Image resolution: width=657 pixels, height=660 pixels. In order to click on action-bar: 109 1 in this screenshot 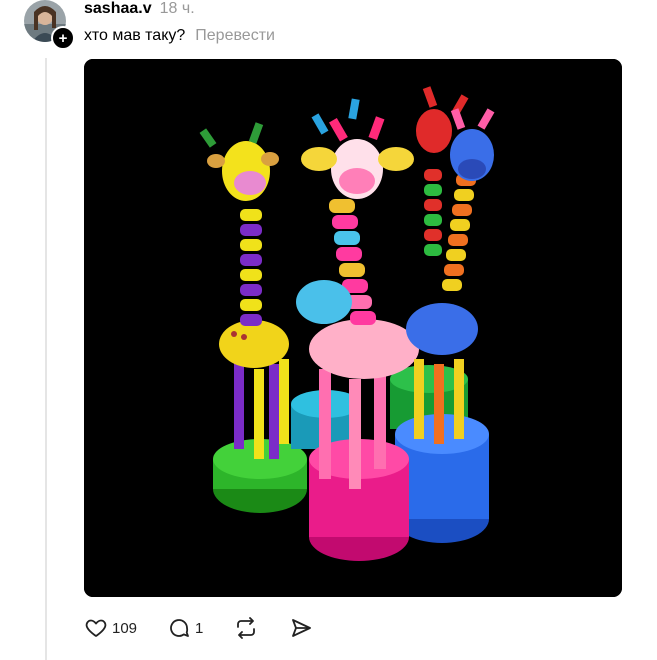, I will do `click(213, 628)`.